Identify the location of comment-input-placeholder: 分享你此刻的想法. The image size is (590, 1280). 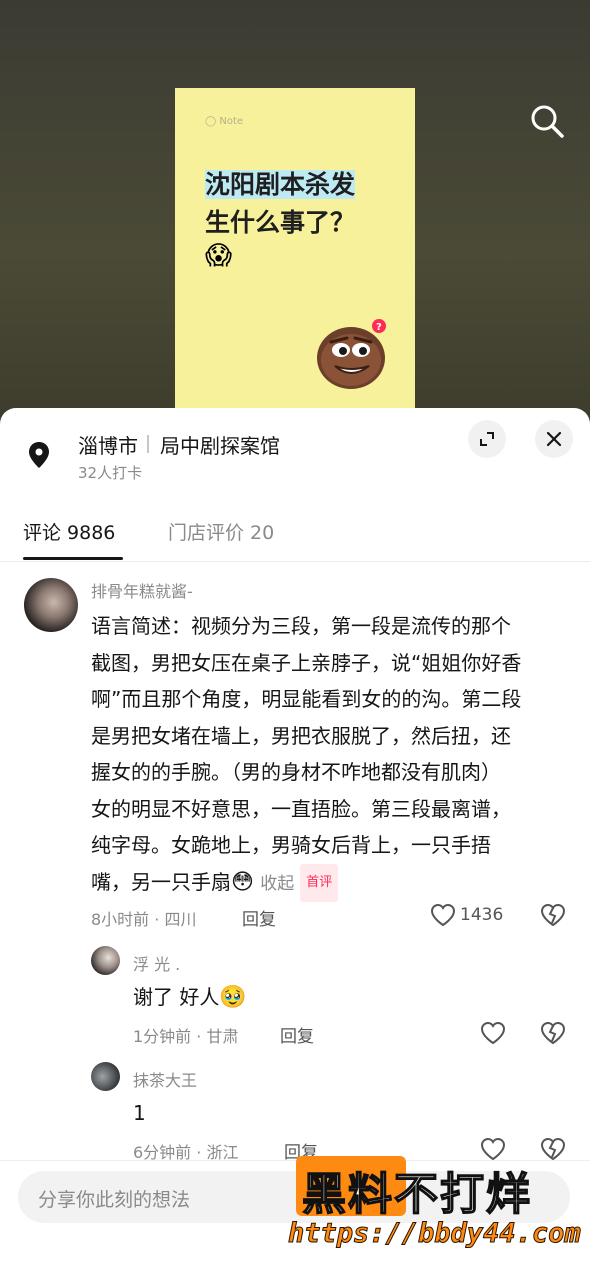
(114, 1200).